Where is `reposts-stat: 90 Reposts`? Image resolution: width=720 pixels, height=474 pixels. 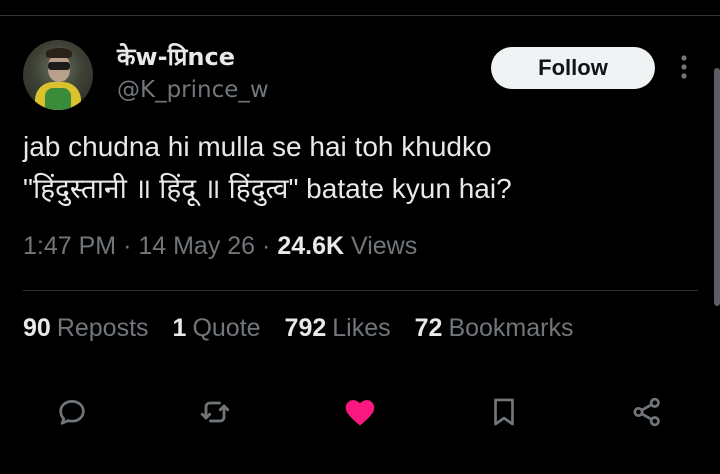
reposts-stat: 90 Reposts is located at coordinates (86, 328).